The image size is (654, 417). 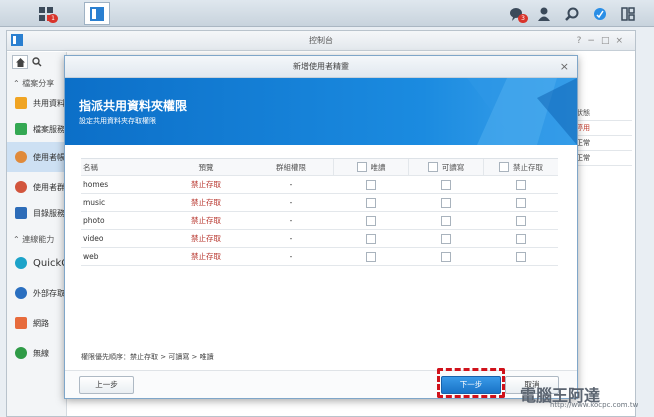 What do you see at coordinates (53, 18) in the screenshot?
I see `notification-badge: 1` at bounding box center [53, 18].